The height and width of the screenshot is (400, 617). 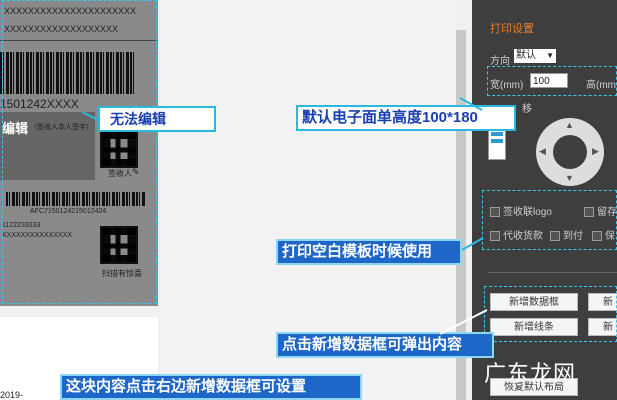 What do you see at coordinates (472, 244) in the screenshot?
I see `arrow-blank-template` at bounding box center [472, 244].